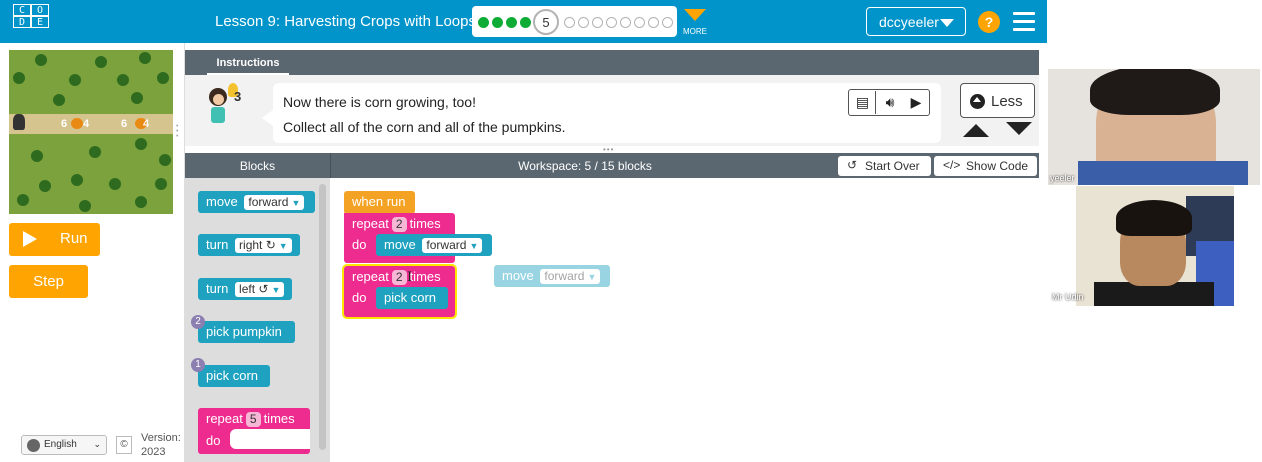 This screenshot has height=462, width=1262. What do you see at coordinates (268, 202) in the screenshot?
I see `dropdown-value: forward` at bounding box center [268, 202].